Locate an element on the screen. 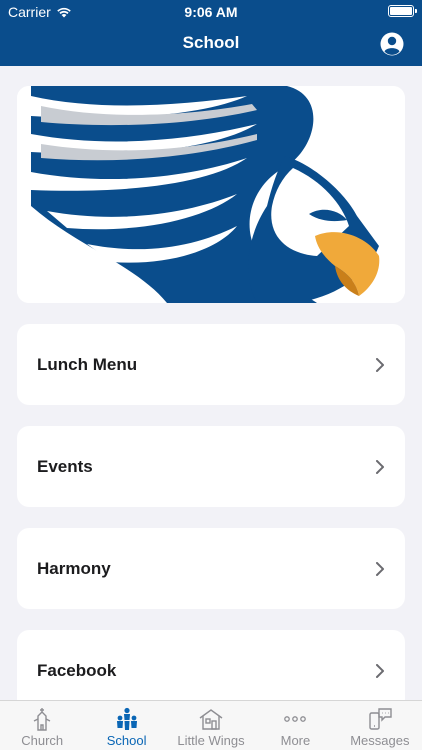  menu-item-label: Events is located at coordinates (65, 466).